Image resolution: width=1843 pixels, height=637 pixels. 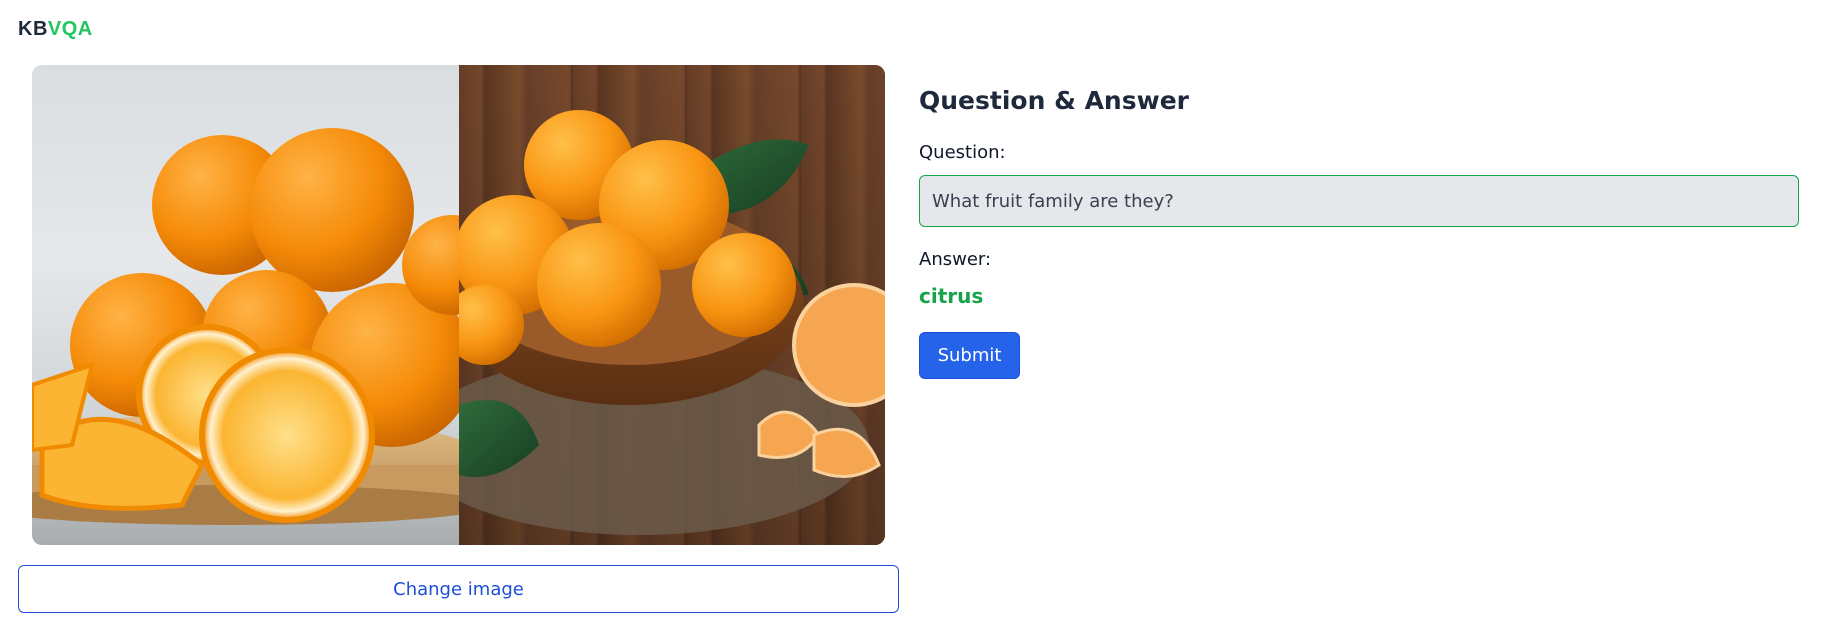 What do you see at coordinates (955, 259) in the screenshot?
I see `answer-label: Answer:` at bounding box center [955, 259].